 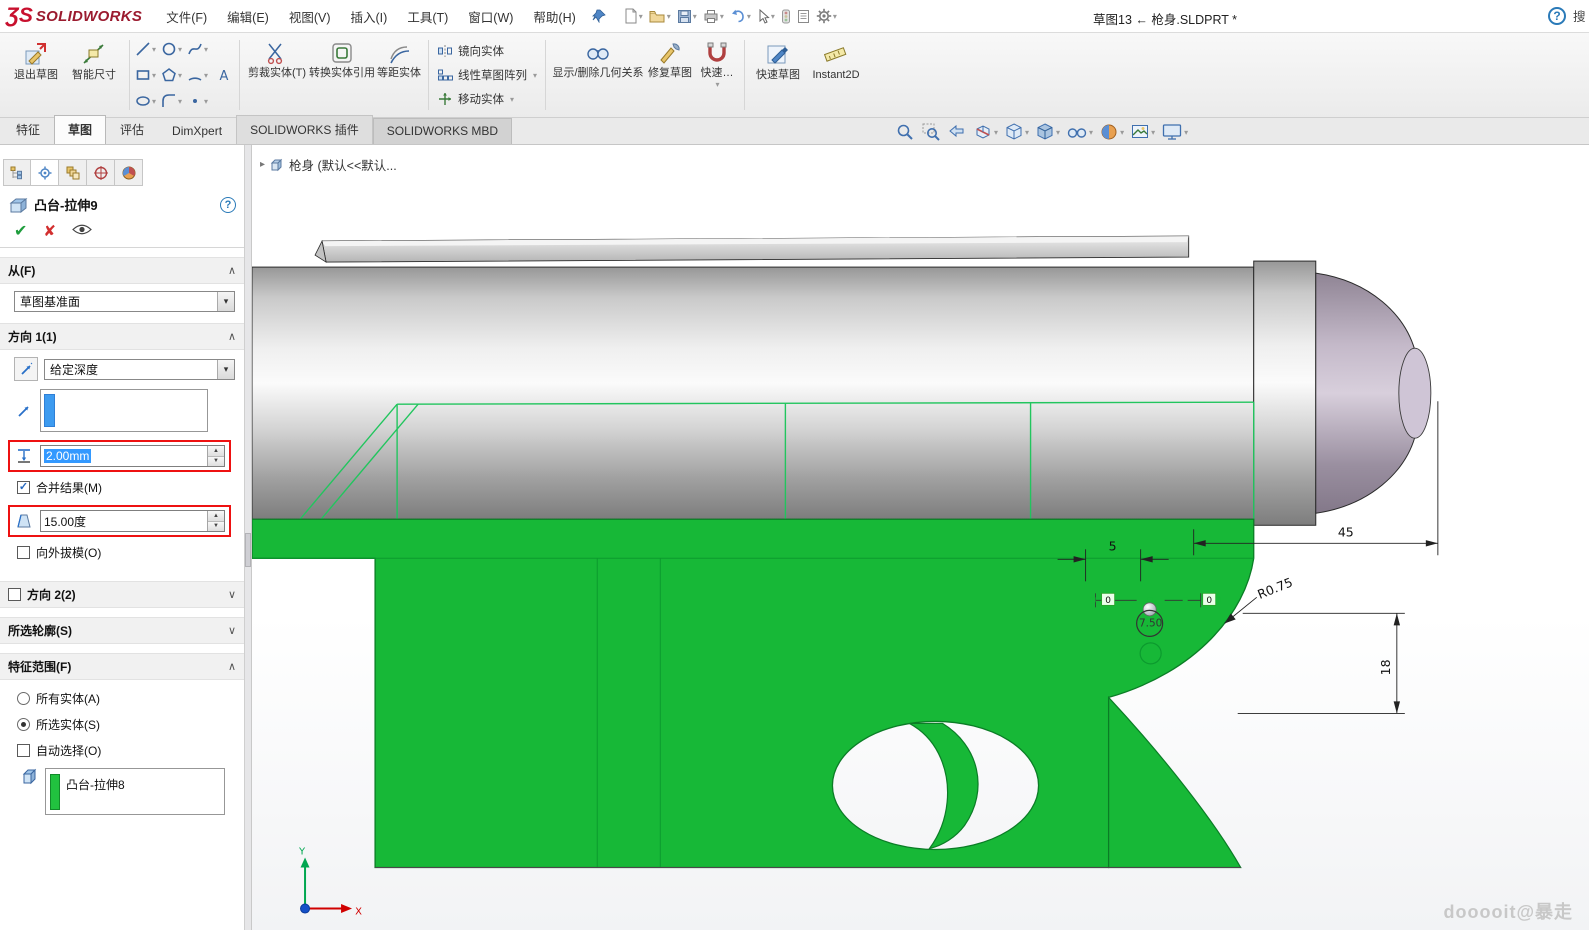 I want to click on new-document-button: ▾, so click(x=633, y=16).